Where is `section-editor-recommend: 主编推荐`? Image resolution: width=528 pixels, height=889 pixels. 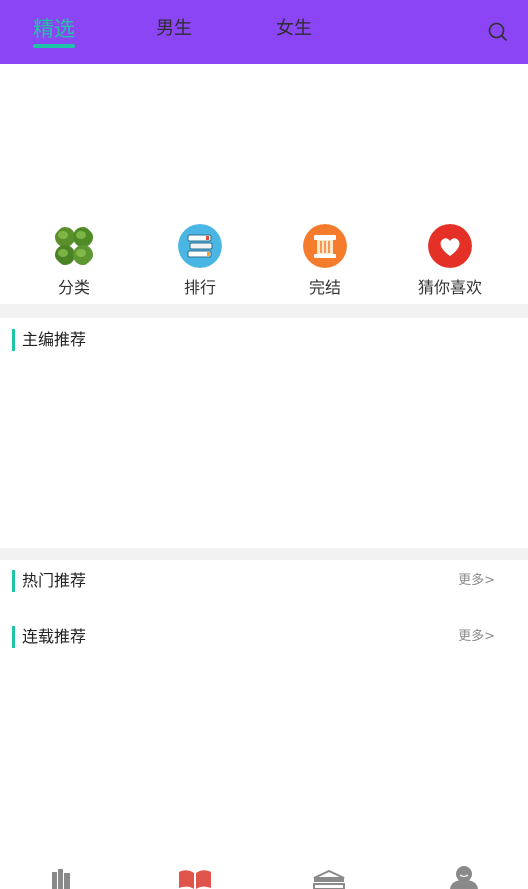 section-editor-recommend: 主编推荐 is located at coordinates (264, 340).